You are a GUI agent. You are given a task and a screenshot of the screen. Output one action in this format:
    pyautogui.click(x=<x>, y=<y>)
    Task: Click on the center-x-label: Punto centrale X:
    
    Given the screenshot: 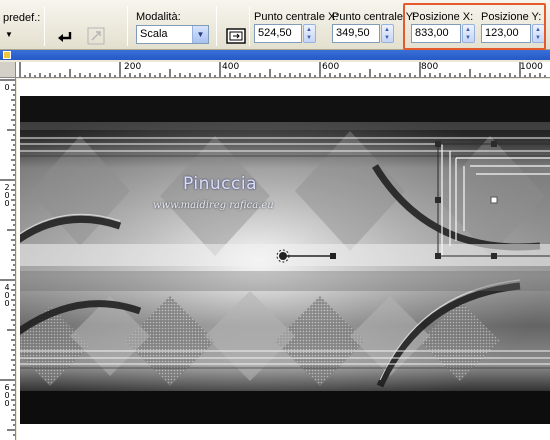 What is the action you would take?
    pyautogui.click(x=296, y=17)
    